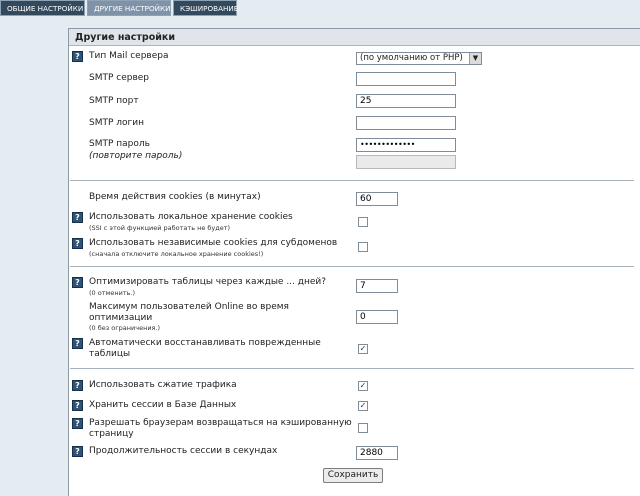 Image resolution: width=640 pixels, height=496 pixels. Describe the element at coordinates (363, 349) in the screenshot. I see `auto-repair-checkbox: ✓` at that location.